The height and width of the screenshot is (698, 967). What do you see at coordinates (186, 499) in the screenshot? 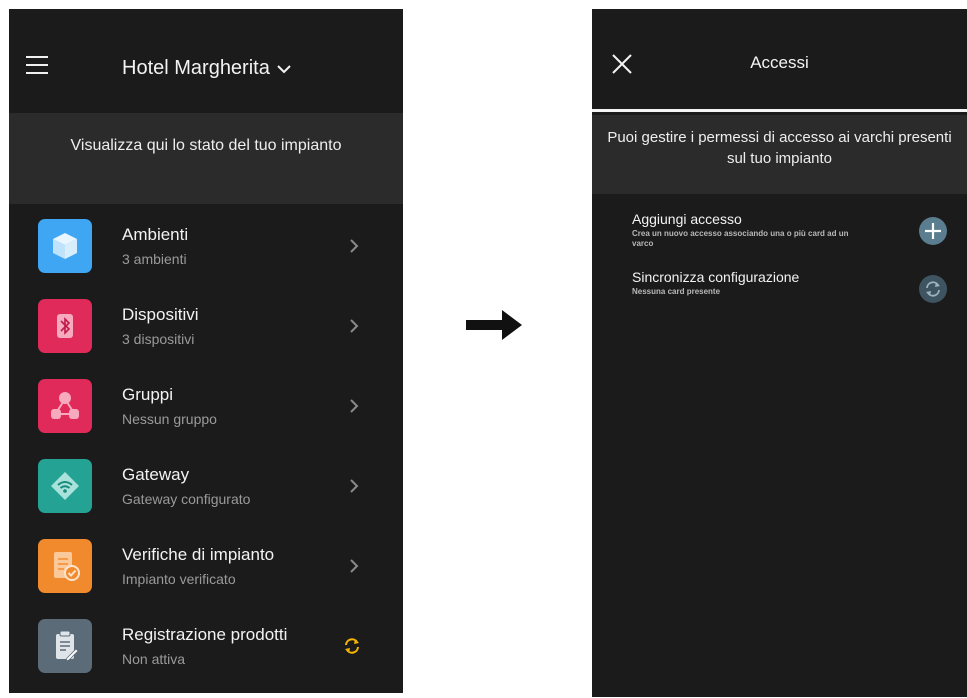
I see `menu-item-subtitle: Gateway configurato` at bounding box center [186, 499].